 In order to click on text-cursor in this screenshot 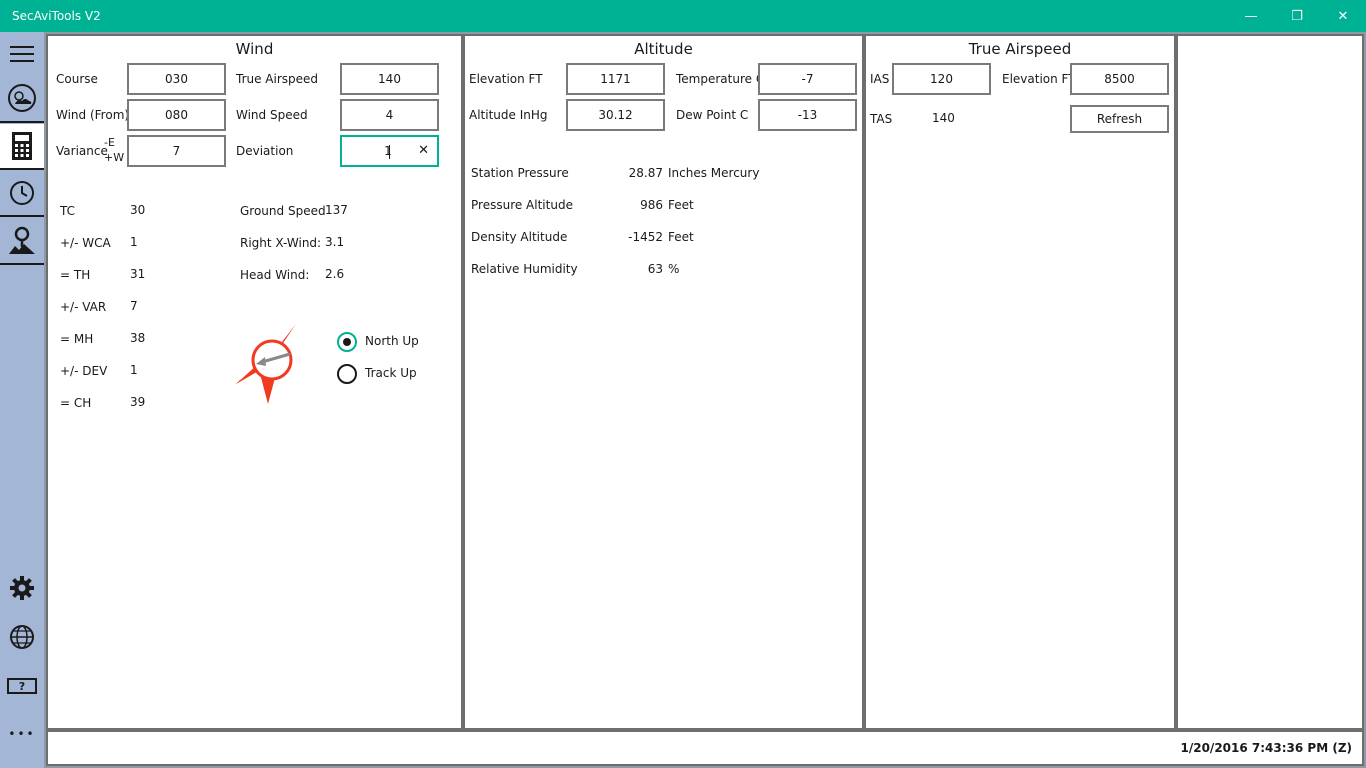, I will do `click(389, 152)`.